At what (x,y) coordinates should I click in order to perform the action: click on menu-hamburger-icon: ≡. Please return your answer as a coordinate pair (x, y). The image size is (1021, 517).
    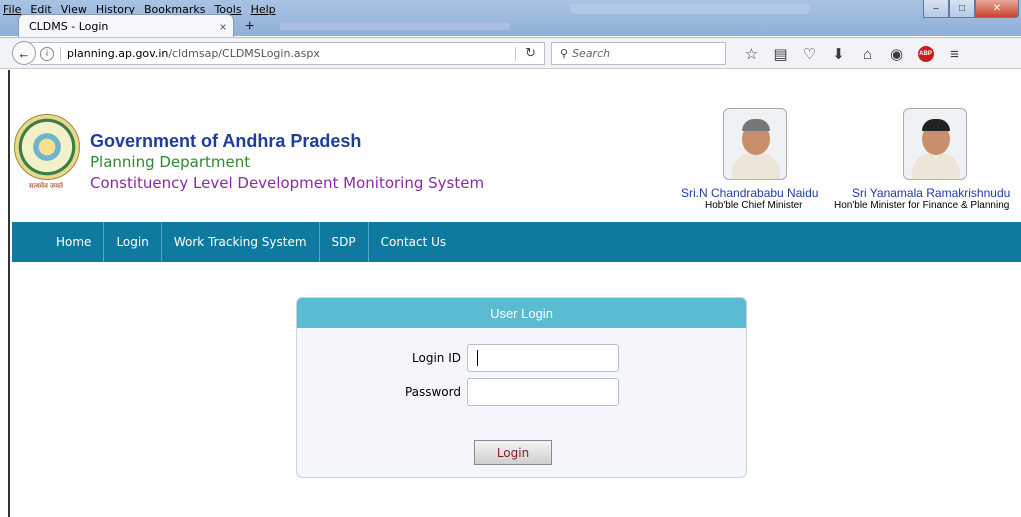
    Looking at the image, I should click on (954, 54).